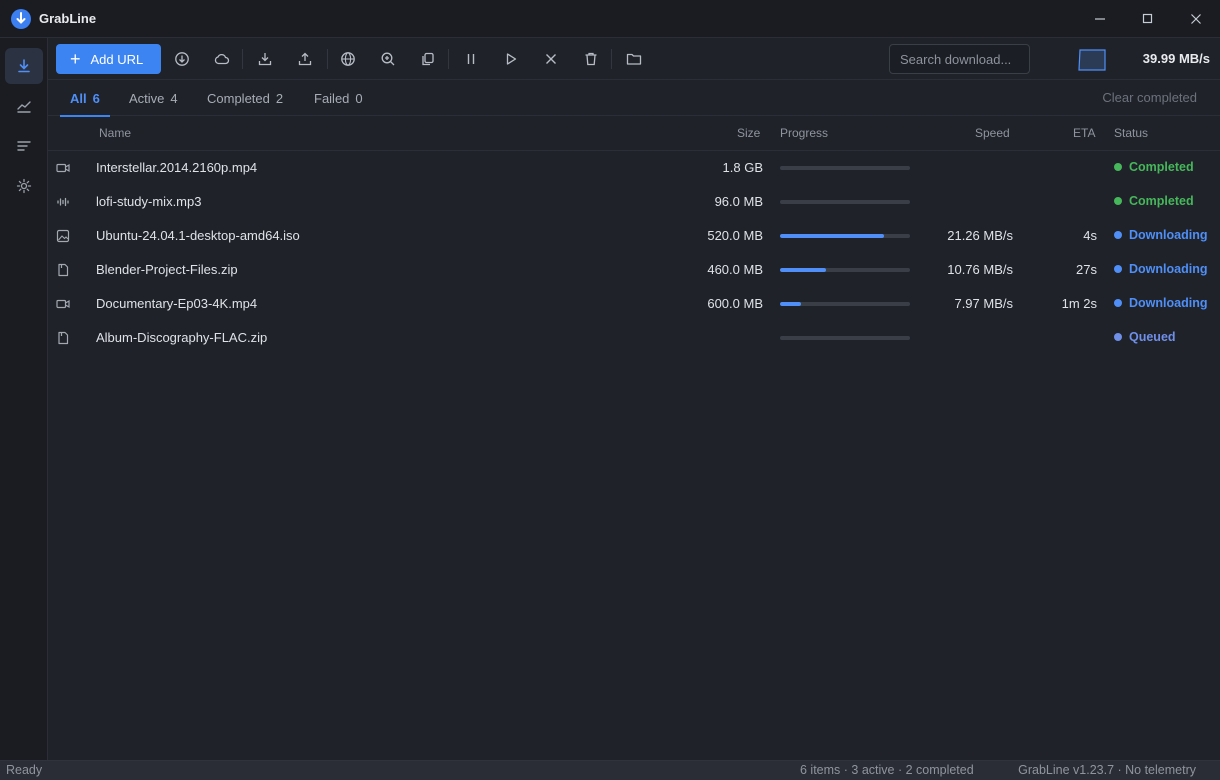 The width and height of the screenshot is (1220, 780). Describe the element at coordinates (471, 59) in the screenshot. I see `pause-icon` at that location.